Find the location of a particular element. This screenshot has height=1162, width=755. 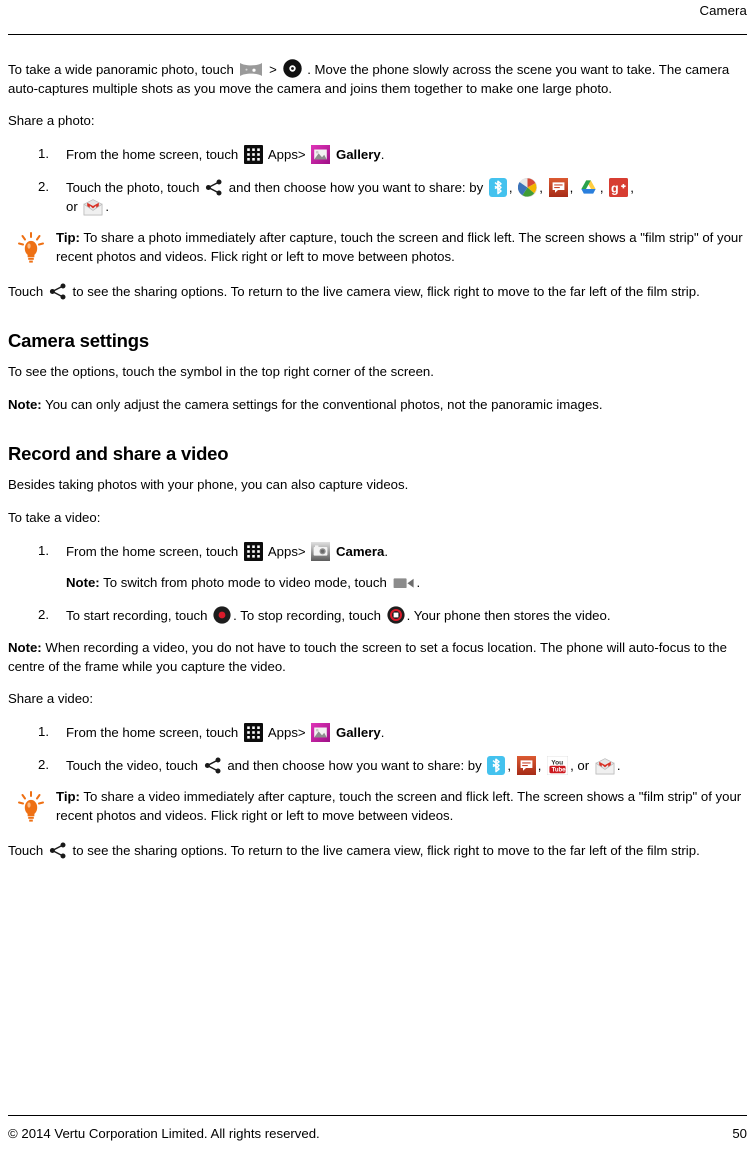

page-title: Camera settings is located at coordinates (78, 341).